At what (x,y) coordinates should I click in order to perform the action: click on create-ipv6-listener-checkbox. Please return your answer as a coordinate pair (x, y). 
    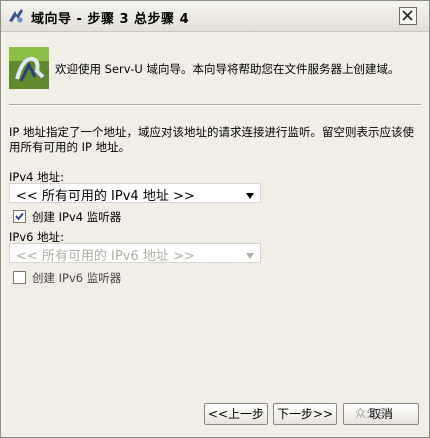
    Looking at the image, I should click on (19, 277).